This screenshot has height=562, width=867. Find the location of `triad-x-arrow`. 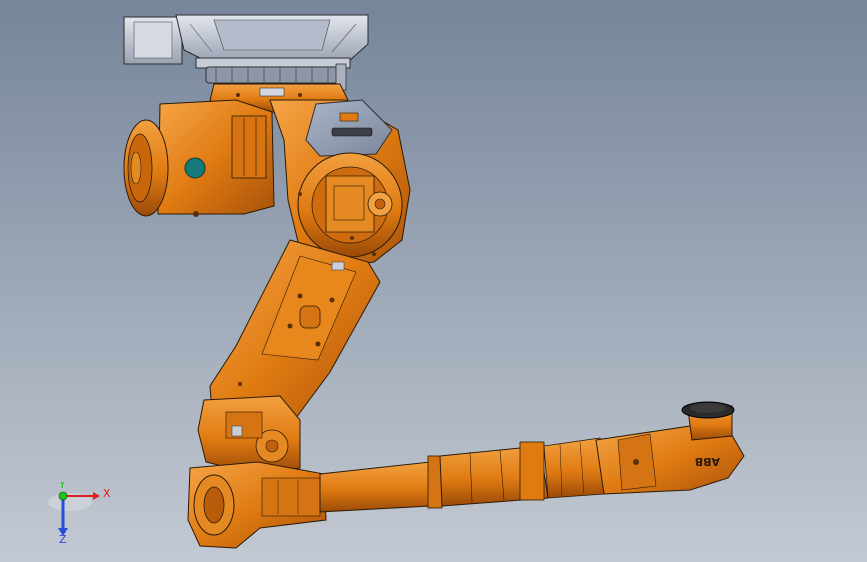

triad-x-arrow is located at coordinates (96, 496).